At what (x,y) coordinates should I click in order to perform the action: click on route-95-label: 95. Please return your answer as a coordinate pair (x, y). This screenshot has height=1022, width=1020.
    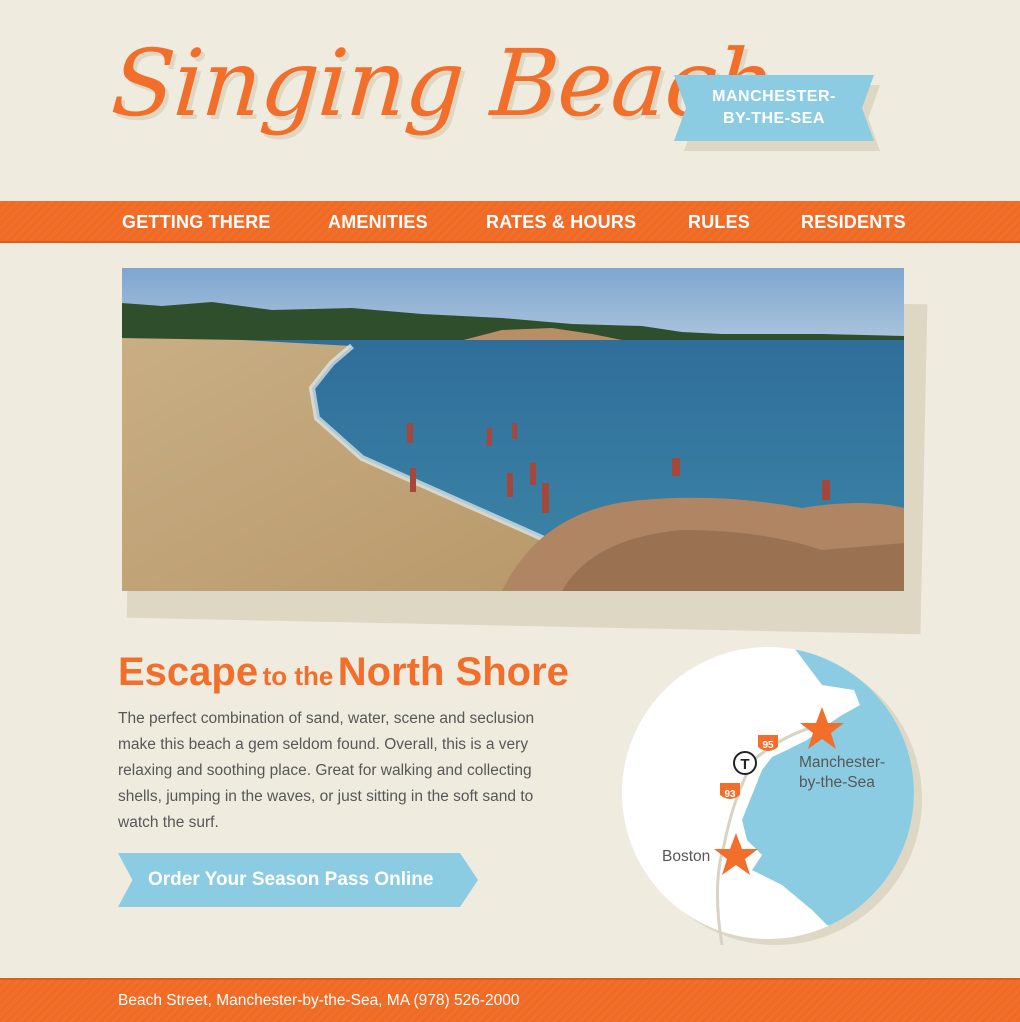
    Looking at the image, I should click on (768, 745).